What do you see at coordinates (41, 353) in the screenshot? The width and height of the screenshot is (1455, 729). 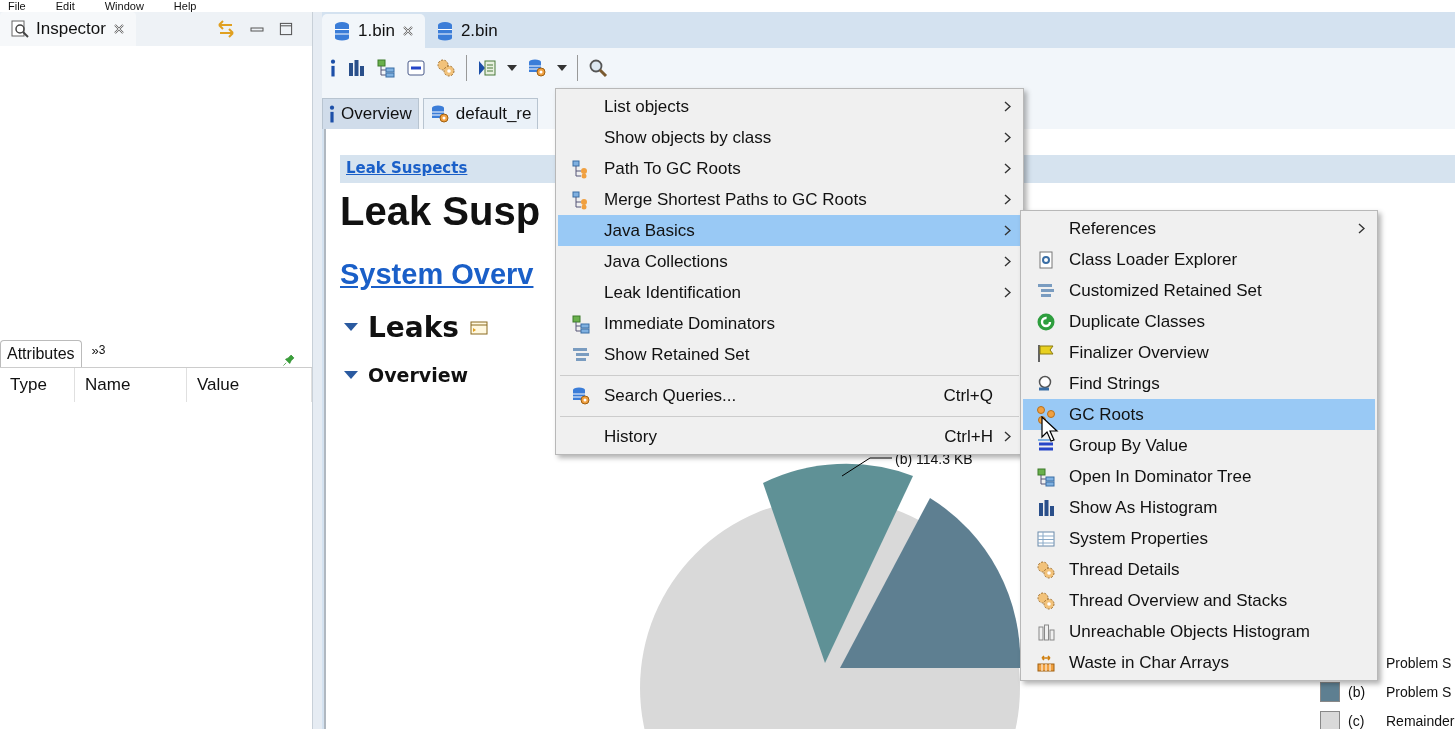 I see `view-tab: Attributes` at bounding box center [41, 353].